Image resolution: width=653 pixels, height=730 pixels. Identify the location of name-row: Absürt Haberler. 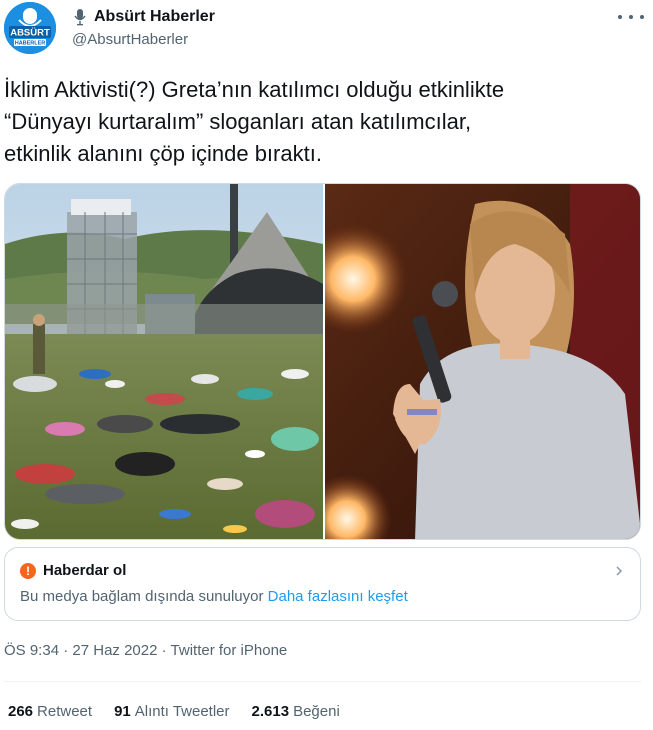
(143, 17).